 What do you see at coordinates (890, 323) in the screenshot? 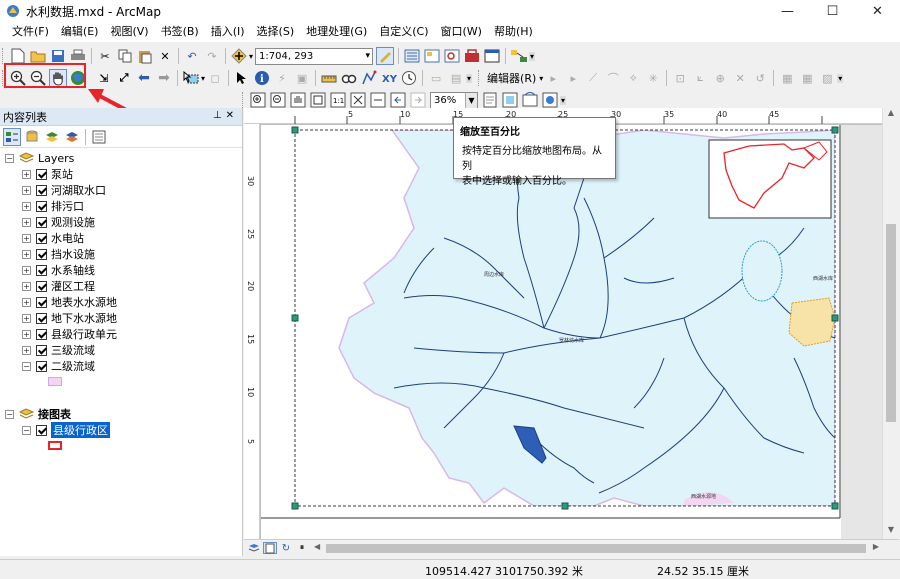
I see `vertical-scrollbar: ▲ ▼` at bounding box center [890, 323].